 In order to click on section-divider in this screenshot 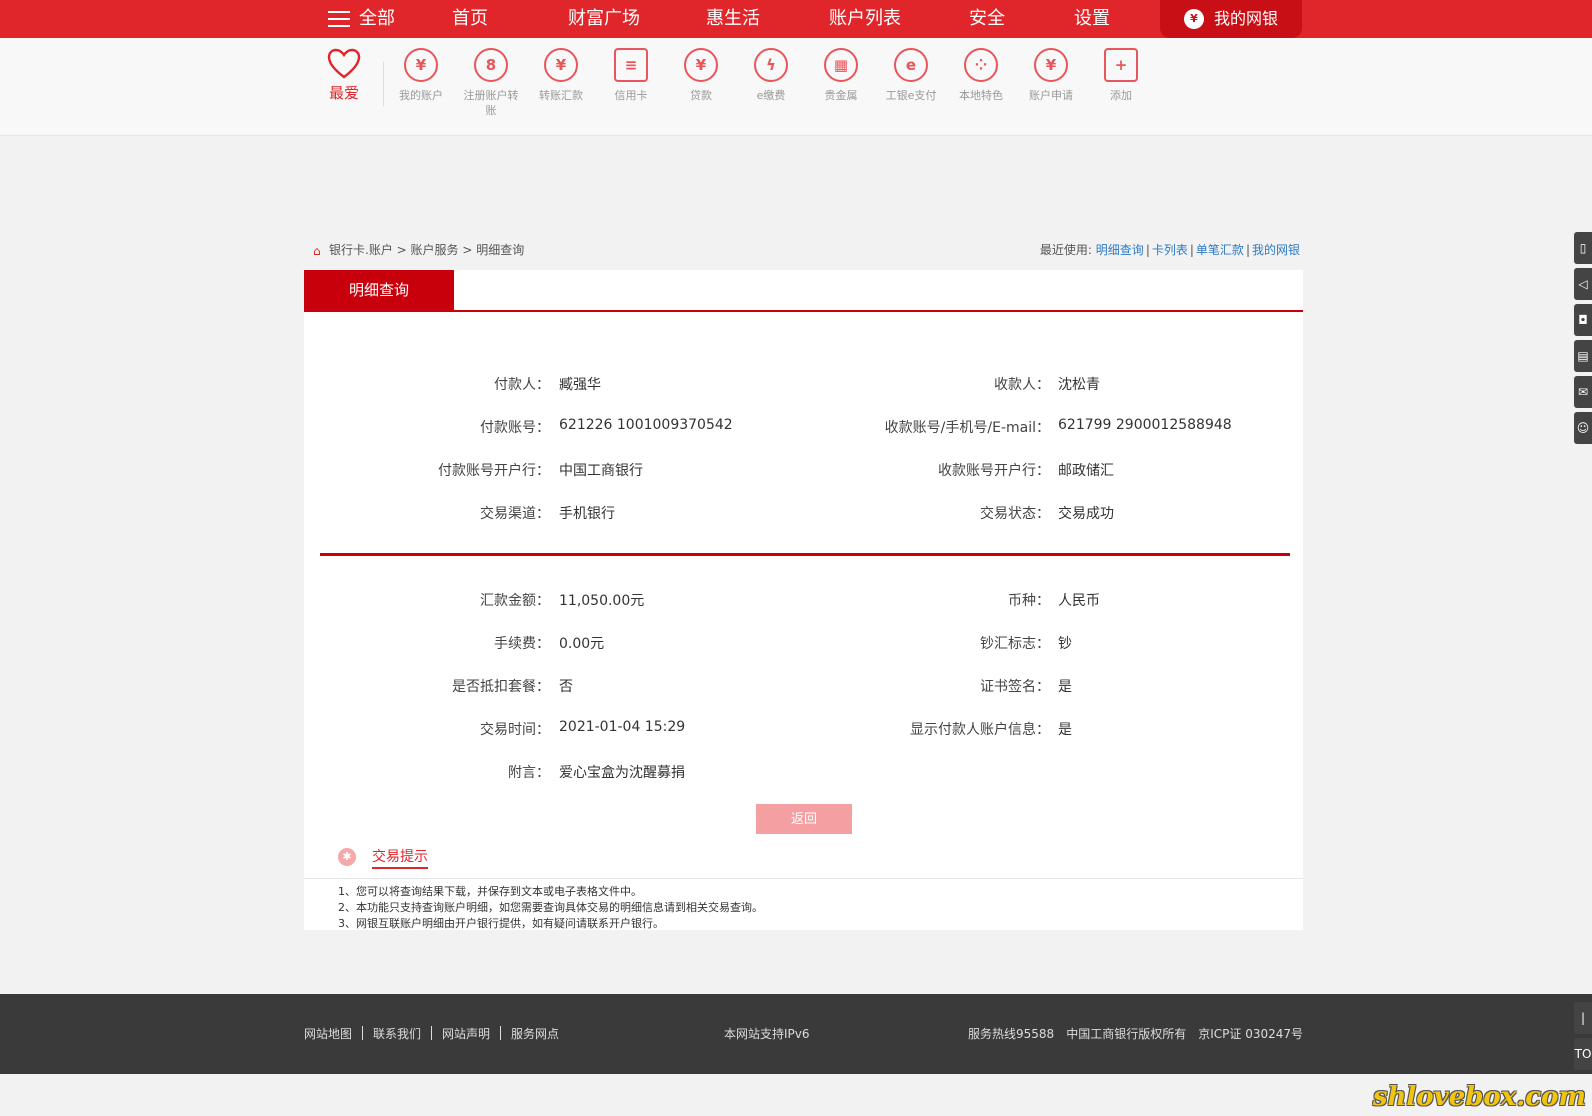, I will do `click(805, 554)`.